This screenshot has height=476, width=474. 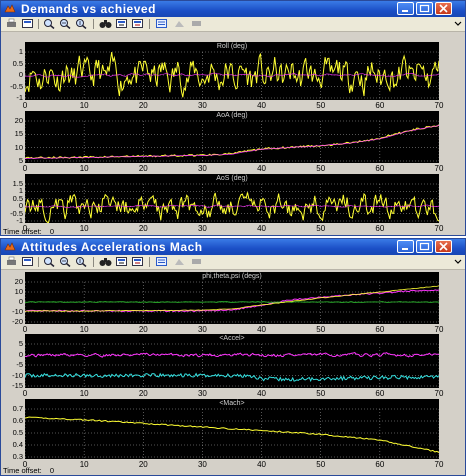 What do you see at coordinates (232, 276) in the screenshot?
I see `axes-title: phi,theta,psi (degs)` at bounding box center [232, 276].